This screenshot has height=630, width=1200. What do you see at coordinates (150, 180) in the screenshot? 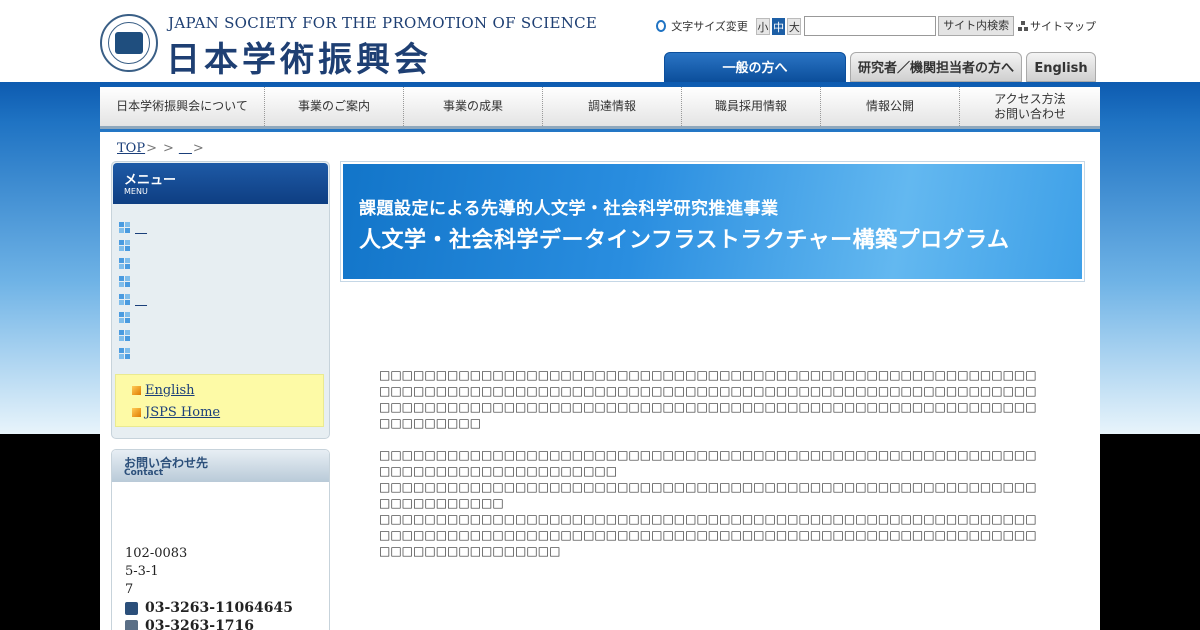
I see `side-menu-title: メニュー` at bounding box center [150, 180].